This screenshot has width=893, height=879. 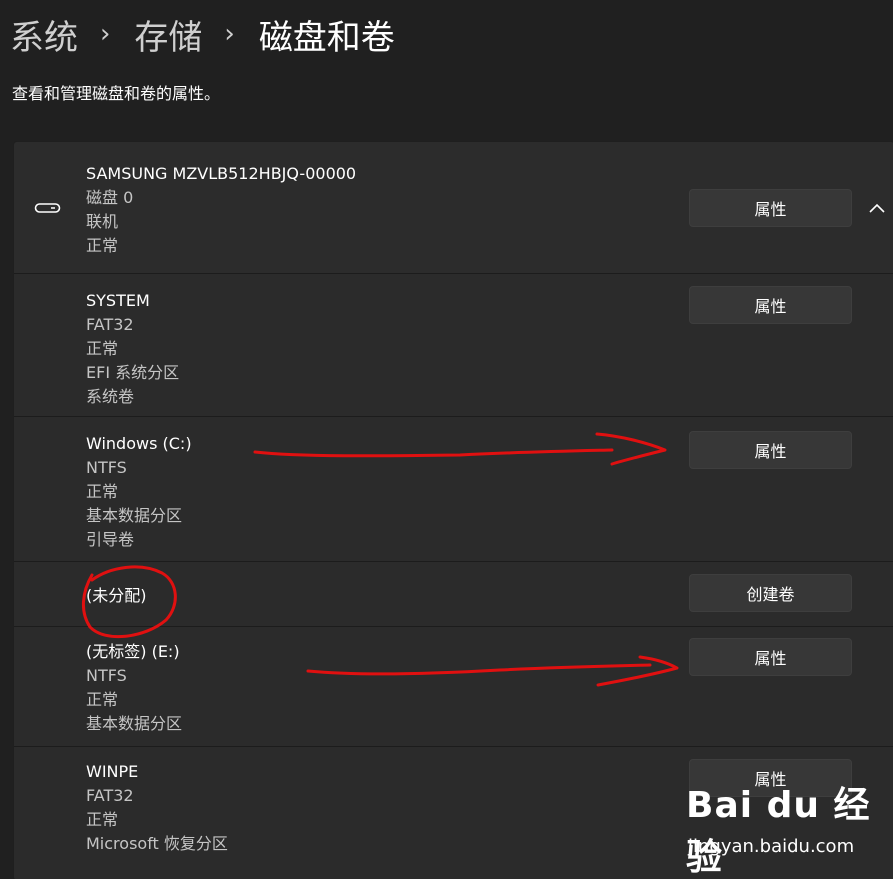 What do you see at coordinates (326, 37) in the screenshot?
I see `page-title: 磁盘和卷` at bounding box center [326, 37].